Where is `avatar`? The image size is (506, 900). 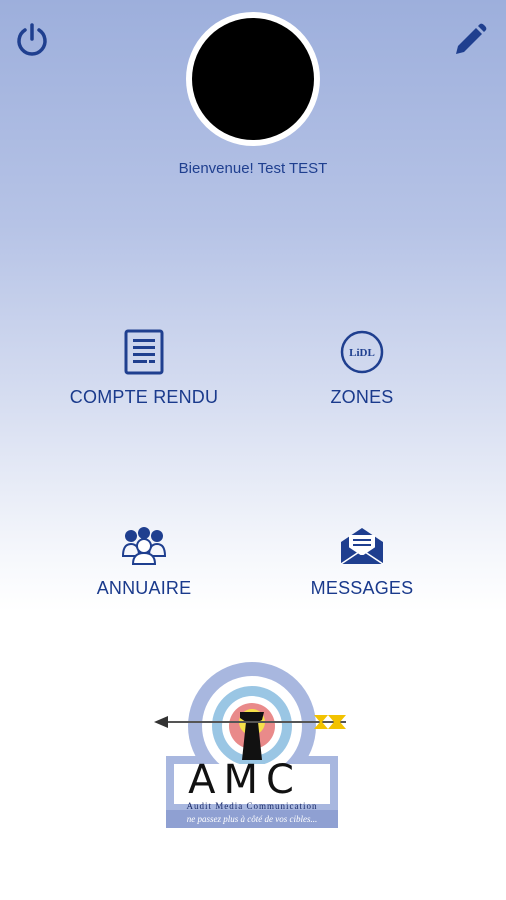 avatar is located at coordinates (253, 79).